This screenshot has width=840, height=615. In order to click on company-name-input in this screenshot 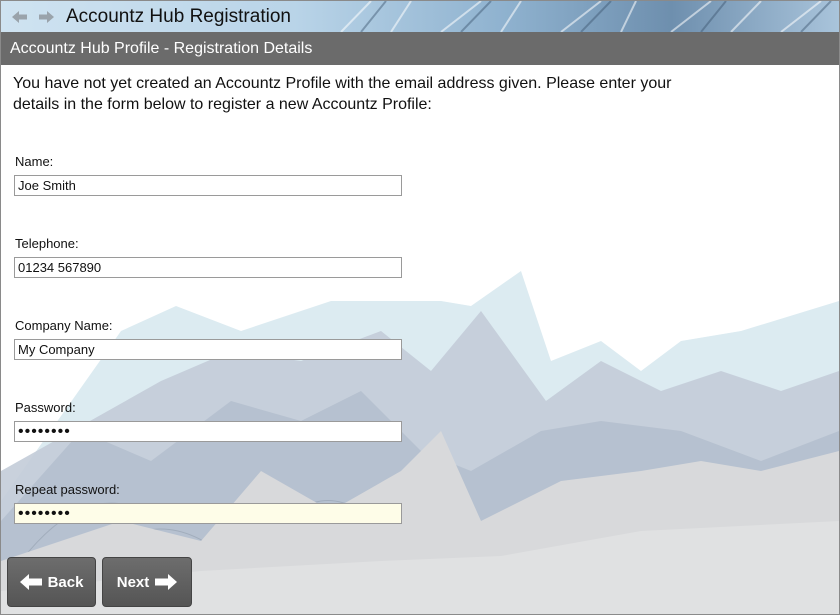, I will do `click(208, 349)`.